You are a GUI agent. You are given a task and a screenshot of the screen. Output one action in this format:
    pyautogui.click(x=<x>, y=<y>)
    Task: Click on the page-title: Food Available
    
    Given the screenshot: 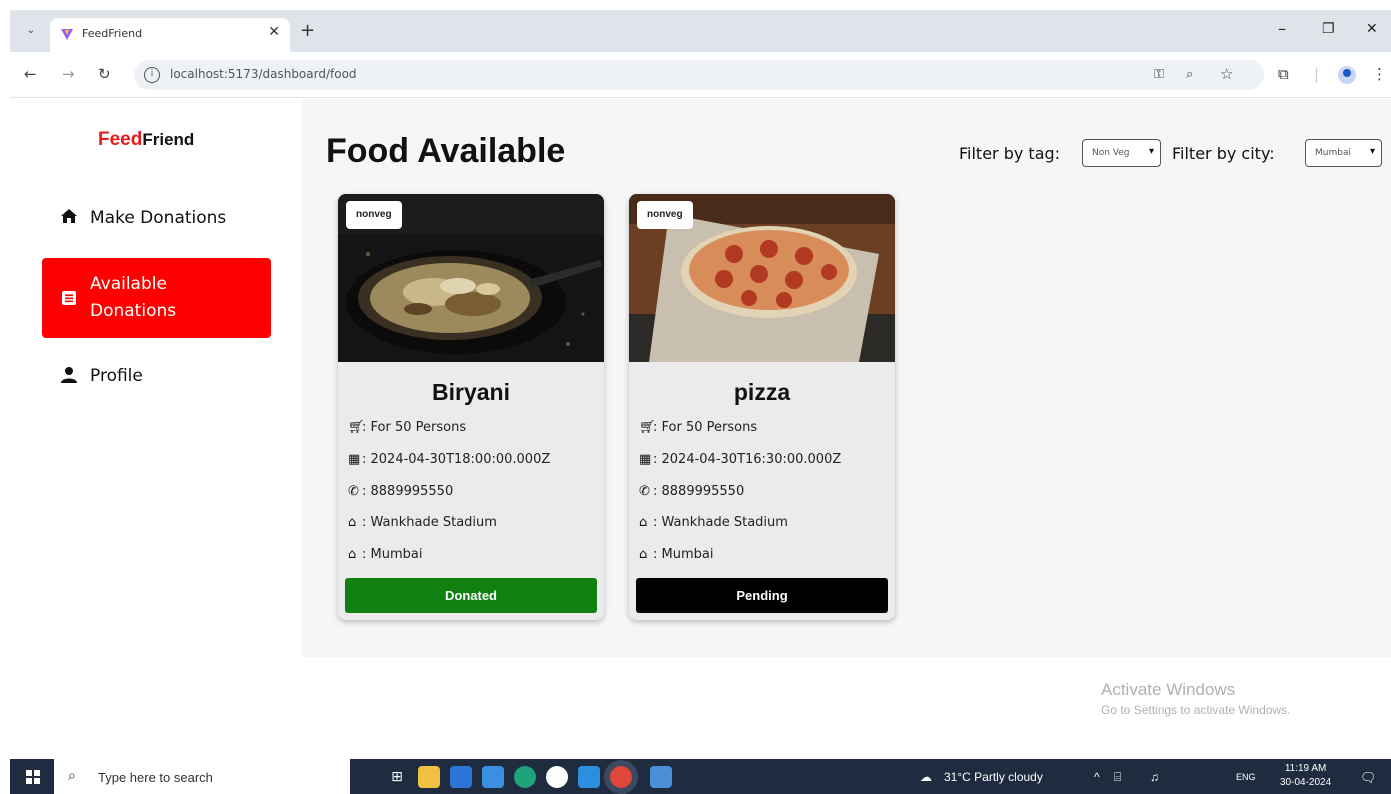 What is the action you would take?
    pyautogui.click(x=446, y=151)
    